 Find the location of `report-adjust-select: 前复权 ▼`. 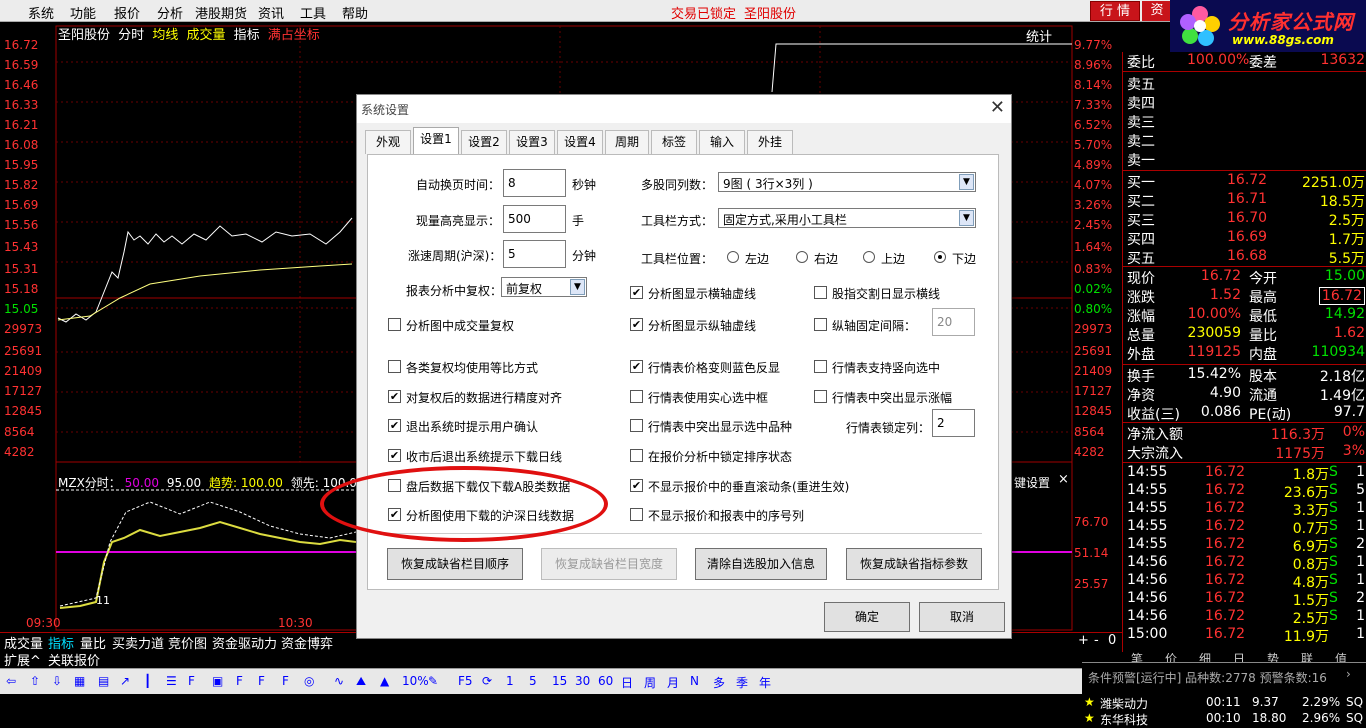

report-adjust-select: 前复权 ▼ is located at coordinates (544, 287).